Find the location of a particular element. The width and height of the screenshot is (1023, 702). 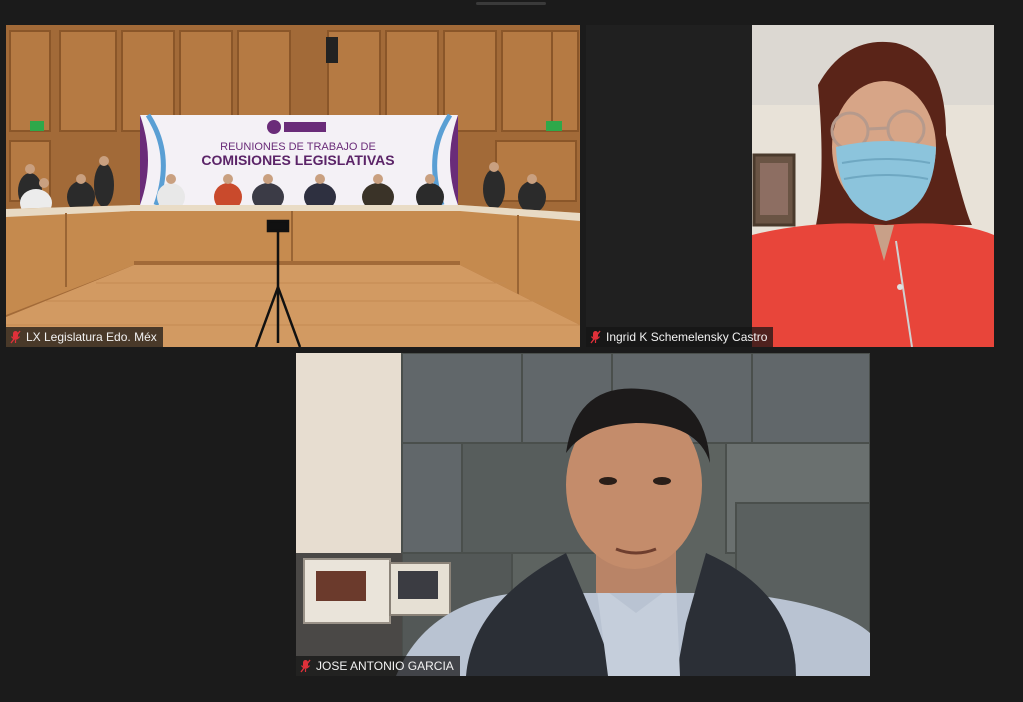

participant-name: LX Legislatura Edo. Méx is located at coordinates (91, 337).